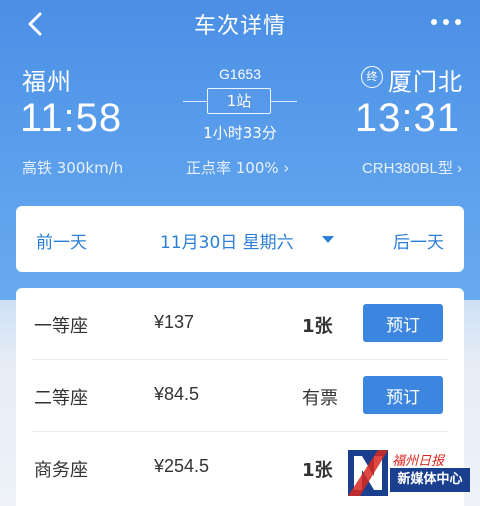 The image size is (480, 506). I want to click on travel-duration: 1小时33分, so click(240, 133).